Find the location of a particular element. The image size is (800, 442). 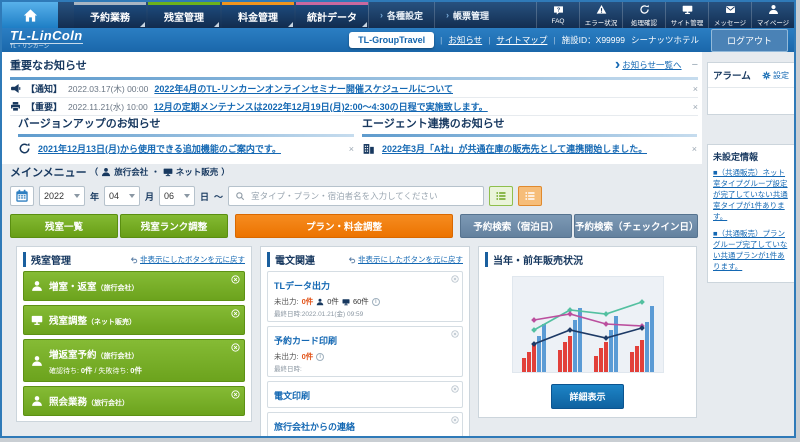

room-menu-text: 増返室予約（旅行会社） 確認待ち: 0件 / 失敗待ち: 0件 is located at coordinates (95, 360).